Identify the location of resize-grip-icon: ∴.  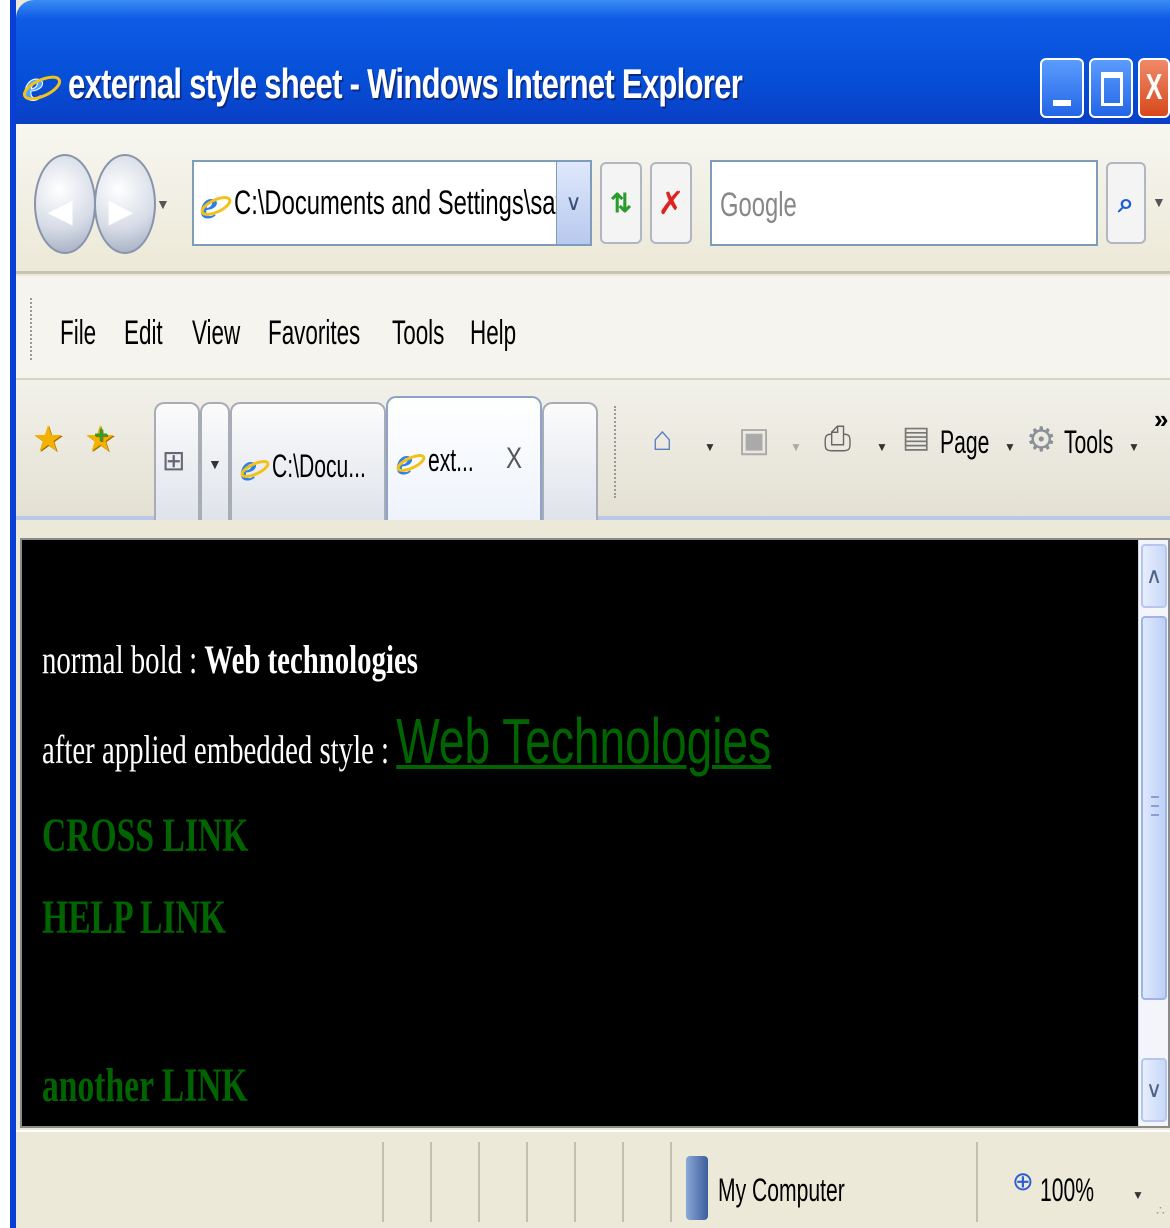
(1160, 1210).